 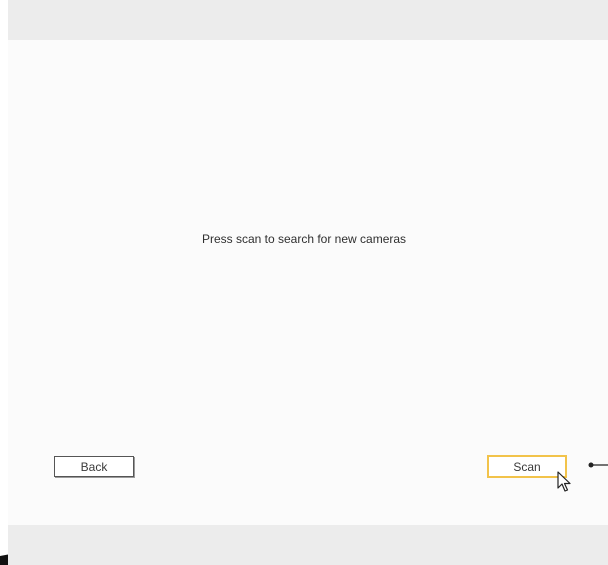 I want to click on mouse-pointer-icon, so click(x=564, y=481).